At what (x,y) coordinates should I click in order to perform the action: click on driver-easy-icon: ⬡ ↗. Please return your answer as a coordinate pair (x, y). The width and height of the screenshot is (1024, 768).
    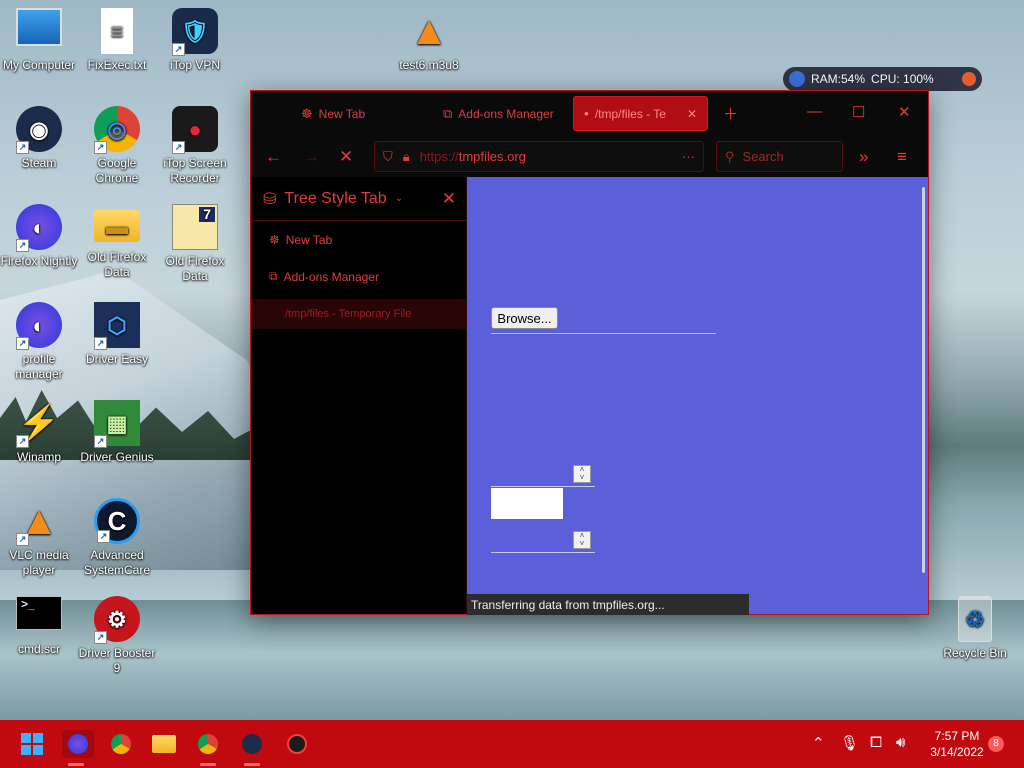
    Looking at the image, I should click on (117, 326).